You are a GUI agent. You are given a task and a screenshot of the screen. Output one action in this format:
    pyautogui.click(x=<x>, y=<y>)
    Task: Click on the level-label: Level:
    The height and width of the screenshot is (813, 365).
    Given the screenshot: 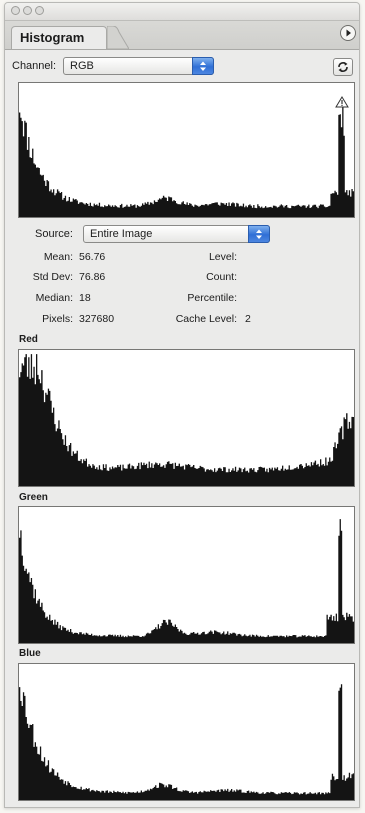 What is the action you would take?
    pyautogui.click(x=222, y=257)
    